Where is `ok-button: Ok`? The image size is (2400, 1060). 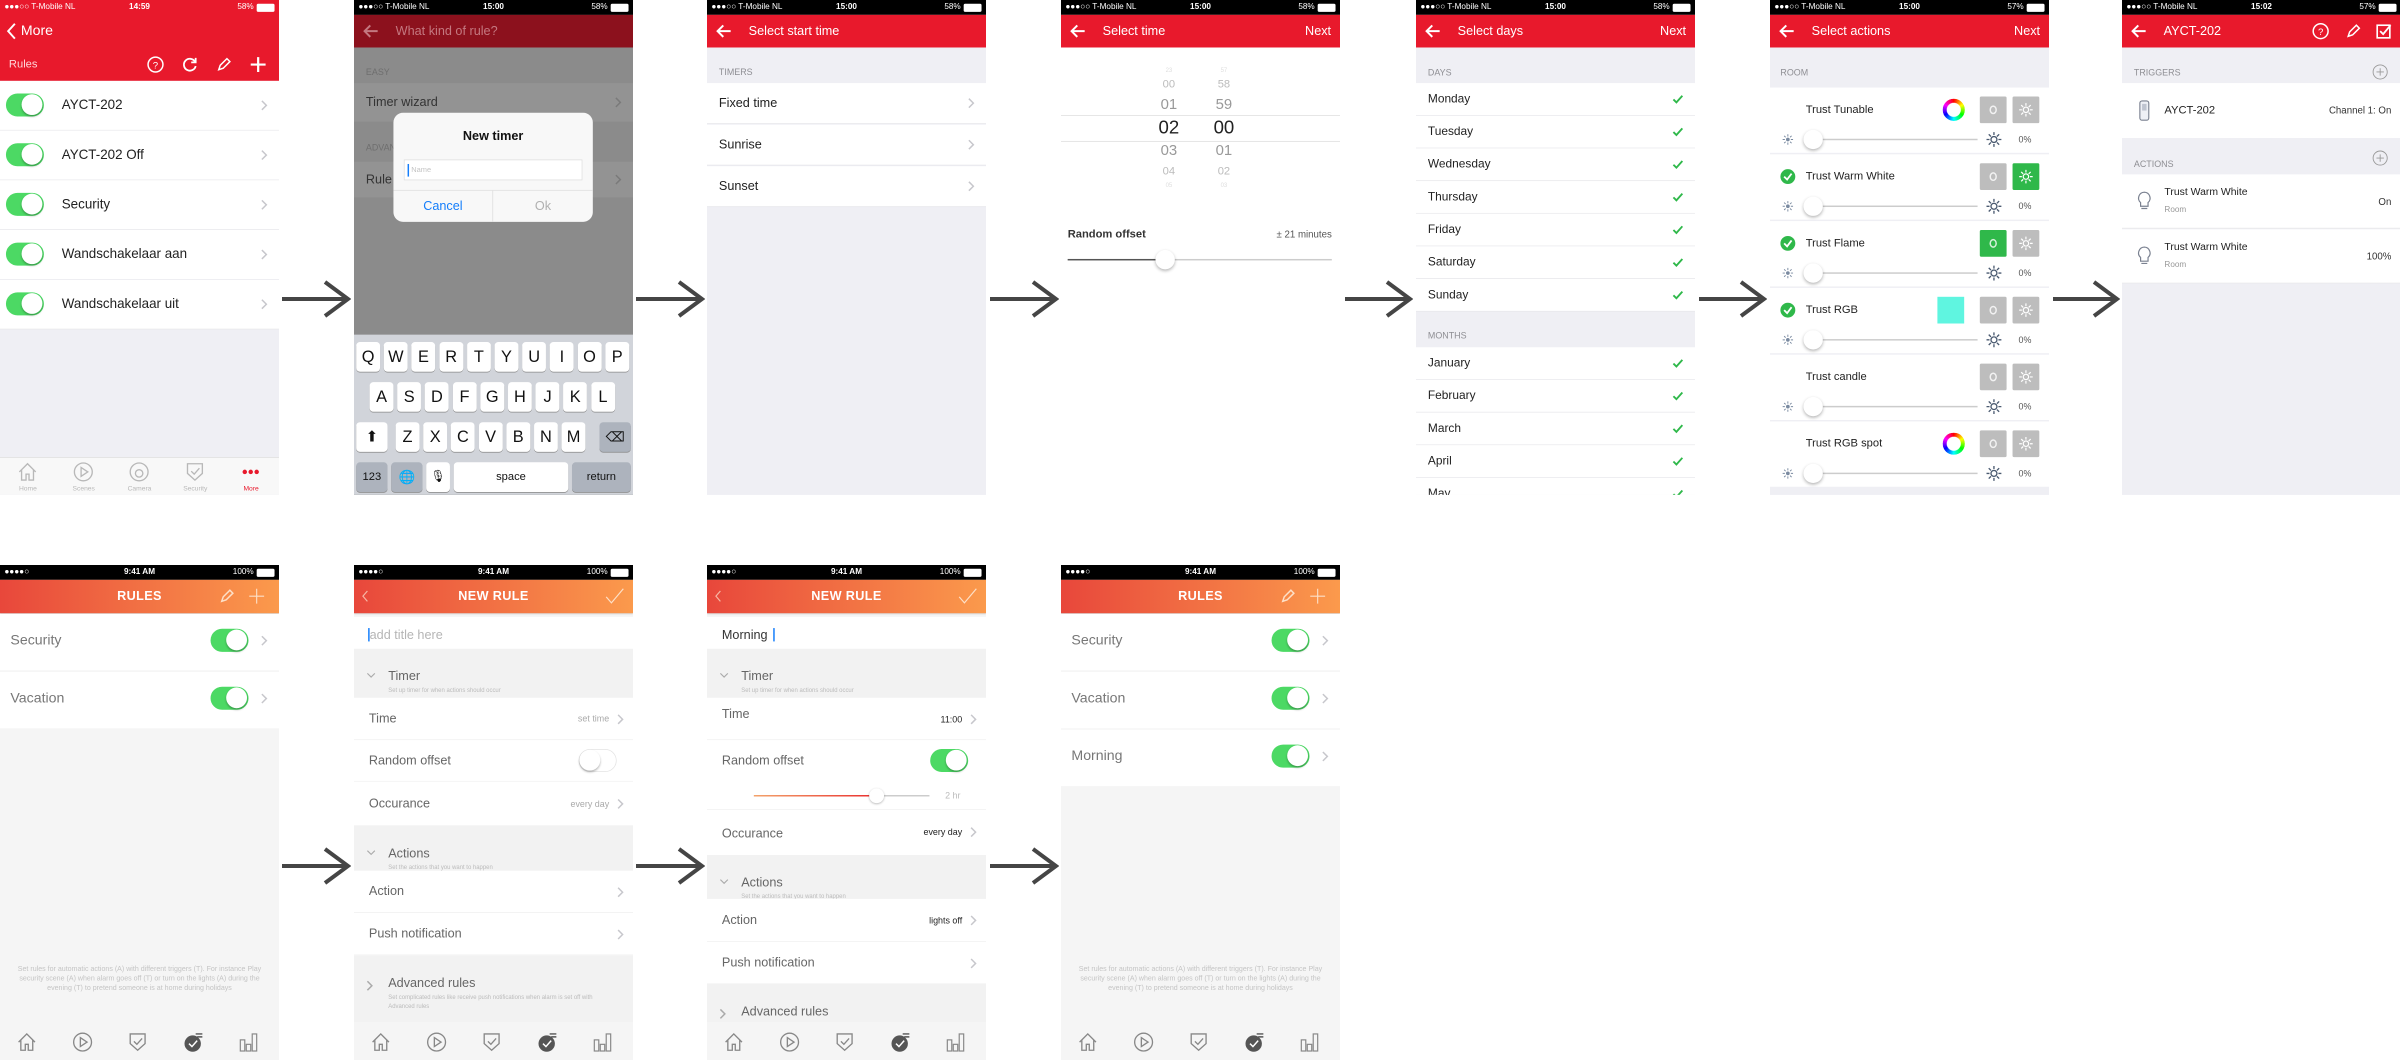
ok-button: Ok is located at coordinates (543, 206).